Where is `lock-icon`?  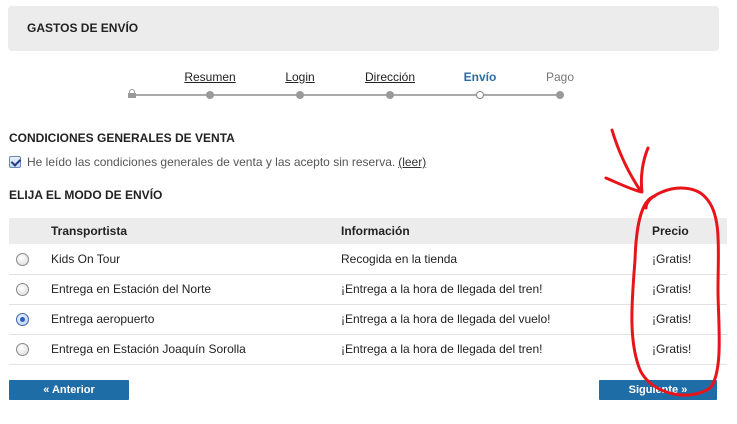 lock-icon is located at coordinates (132, 93).